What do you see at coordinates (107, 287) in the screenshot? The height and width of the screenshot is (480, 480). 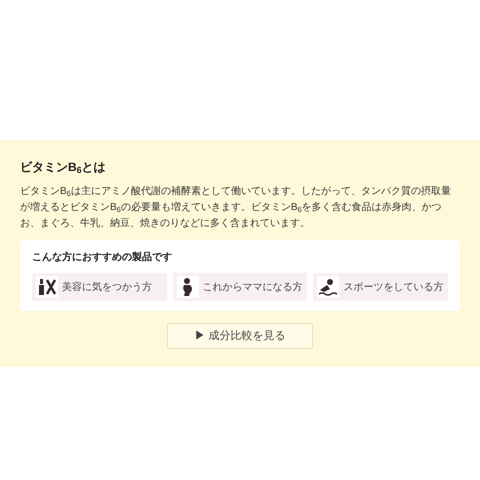 I see `recommend-label: 美容に気をつかう方` at bounding box center [107, 287].